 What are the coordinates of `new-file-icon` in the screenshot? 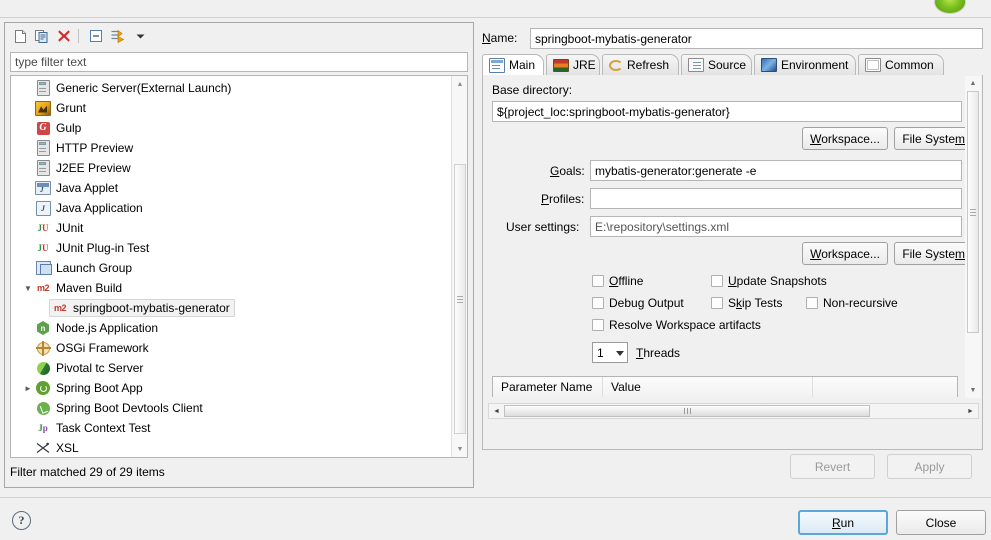 It's located at (20, 36).